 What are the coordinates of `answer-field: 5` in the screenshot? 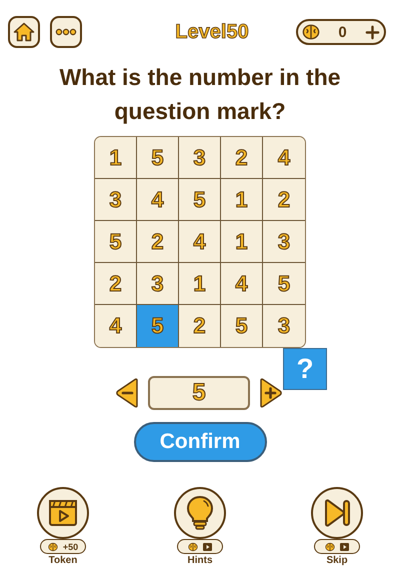 It's located at (199, 393).